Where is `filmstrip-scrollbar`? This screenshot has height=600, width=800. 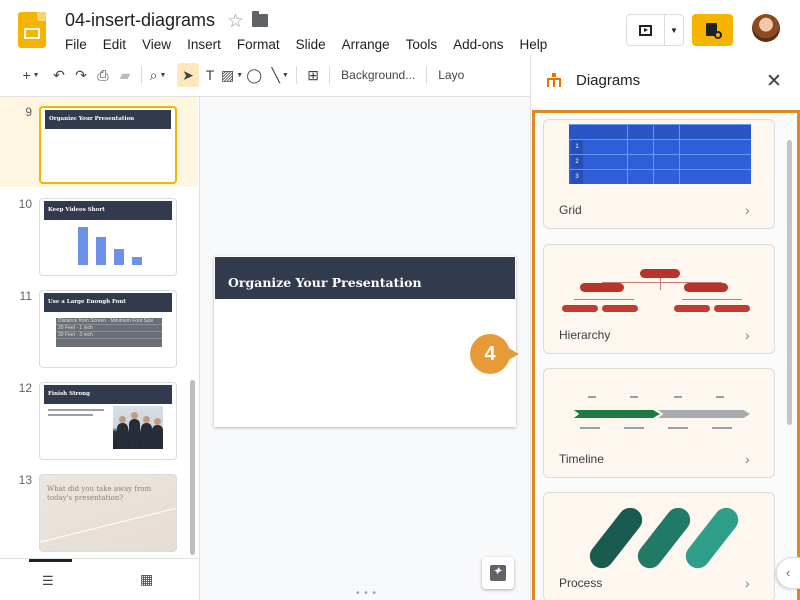 filmstrip-scrollbar is located at coordinates (192, 467).